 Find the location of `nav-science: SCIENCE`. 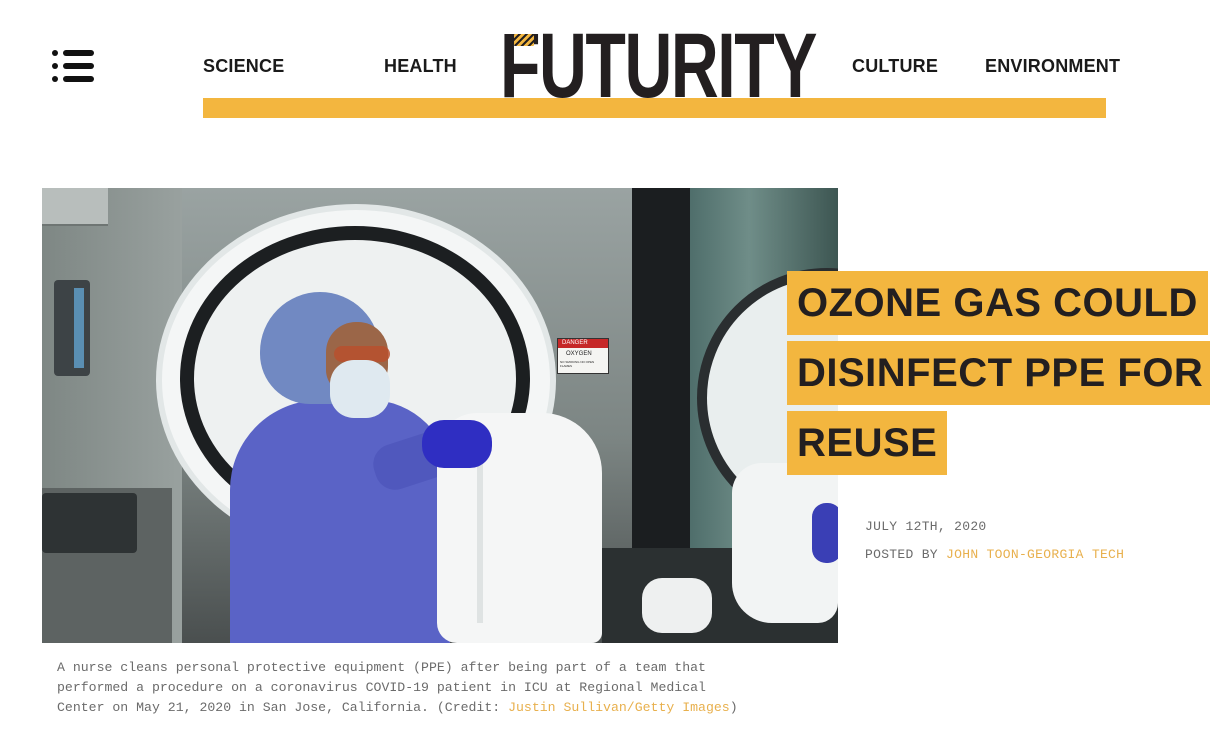

nav-science: SCIENCE is located at coordinates (243, 66).